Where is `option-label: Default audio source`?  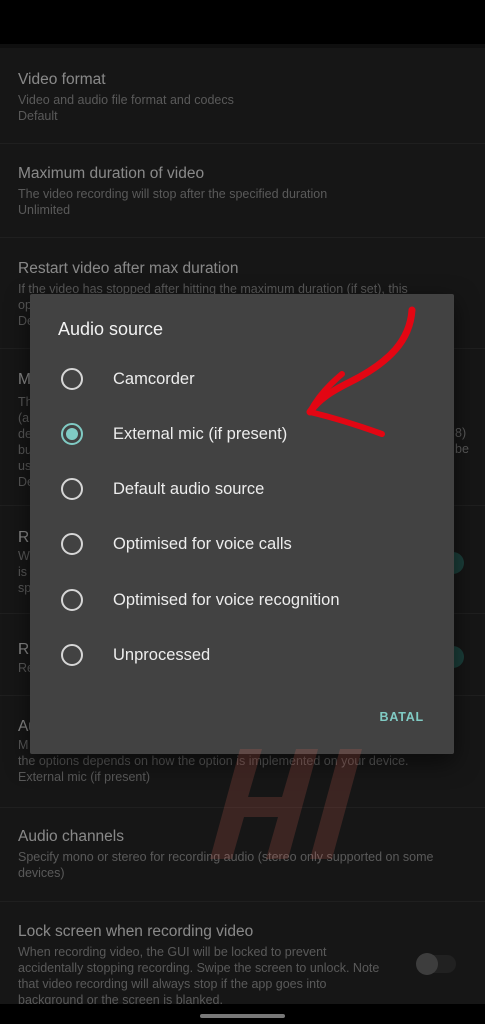
option-label: Default audio source is located at coordinates (189, 489).